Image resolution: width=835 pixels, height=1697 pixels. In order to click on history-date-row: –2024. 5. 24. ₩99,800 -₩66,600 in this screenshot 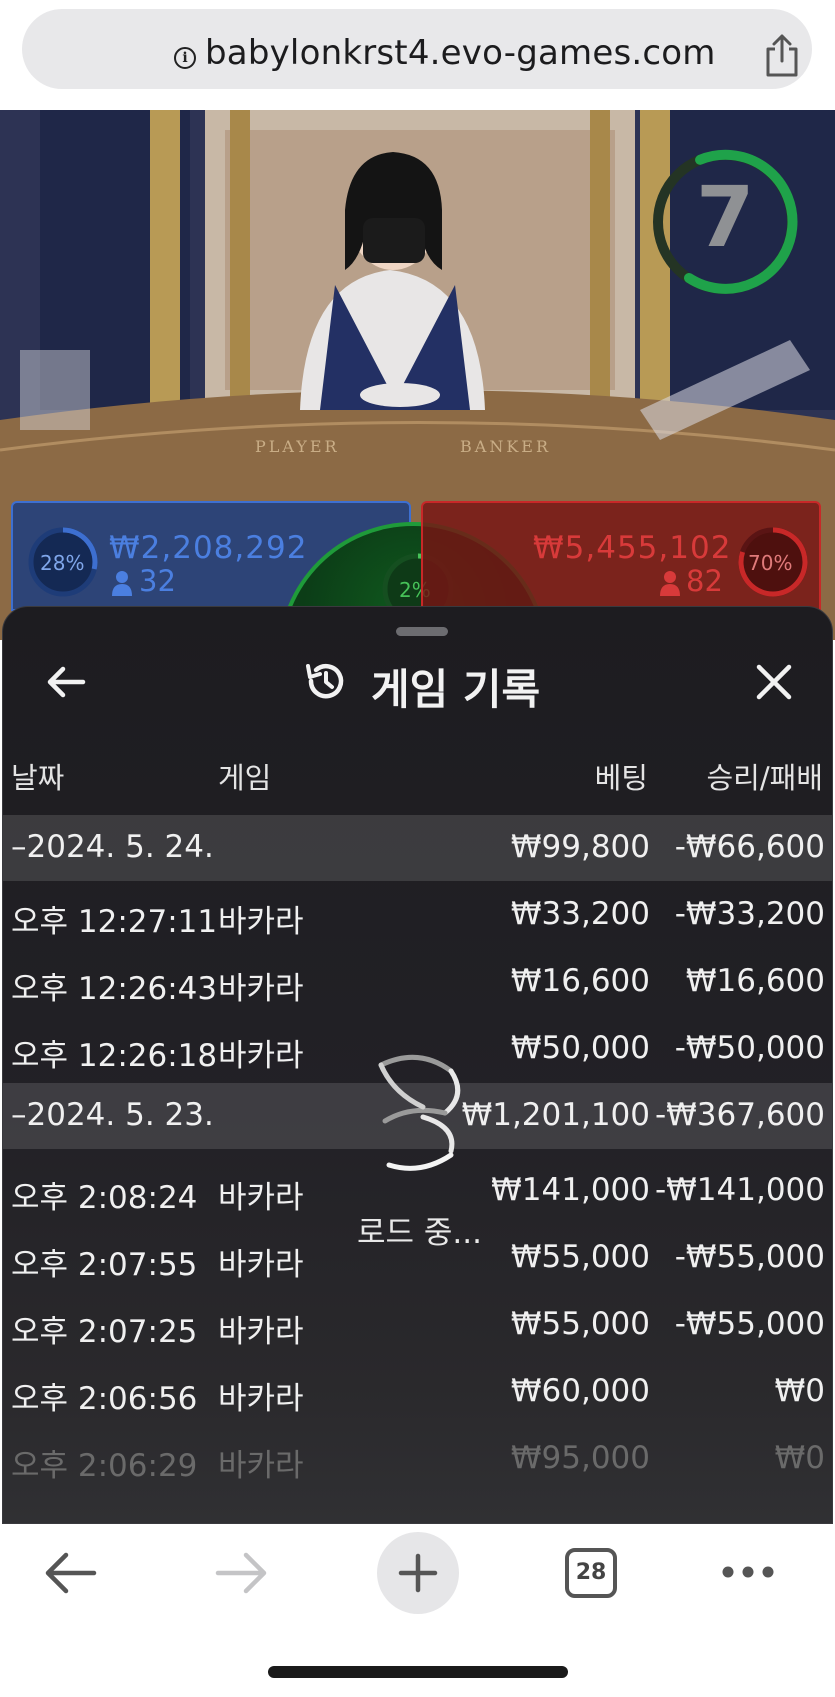, I will do `click(417, 848)`.